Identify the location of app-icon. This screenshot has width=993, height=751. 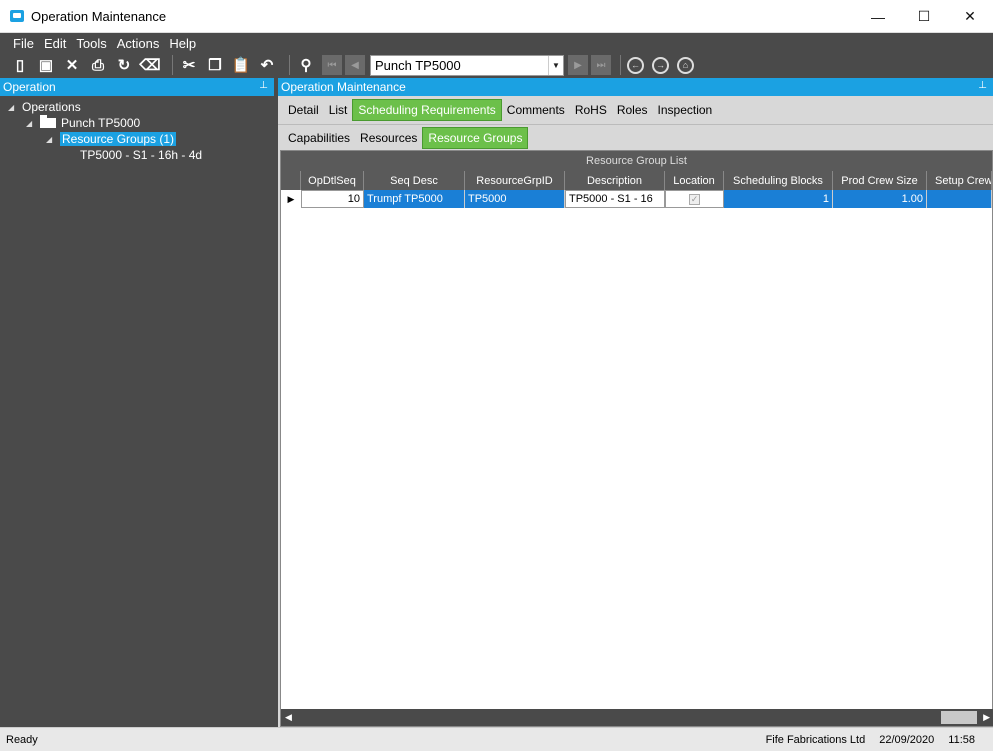
(17, 16).